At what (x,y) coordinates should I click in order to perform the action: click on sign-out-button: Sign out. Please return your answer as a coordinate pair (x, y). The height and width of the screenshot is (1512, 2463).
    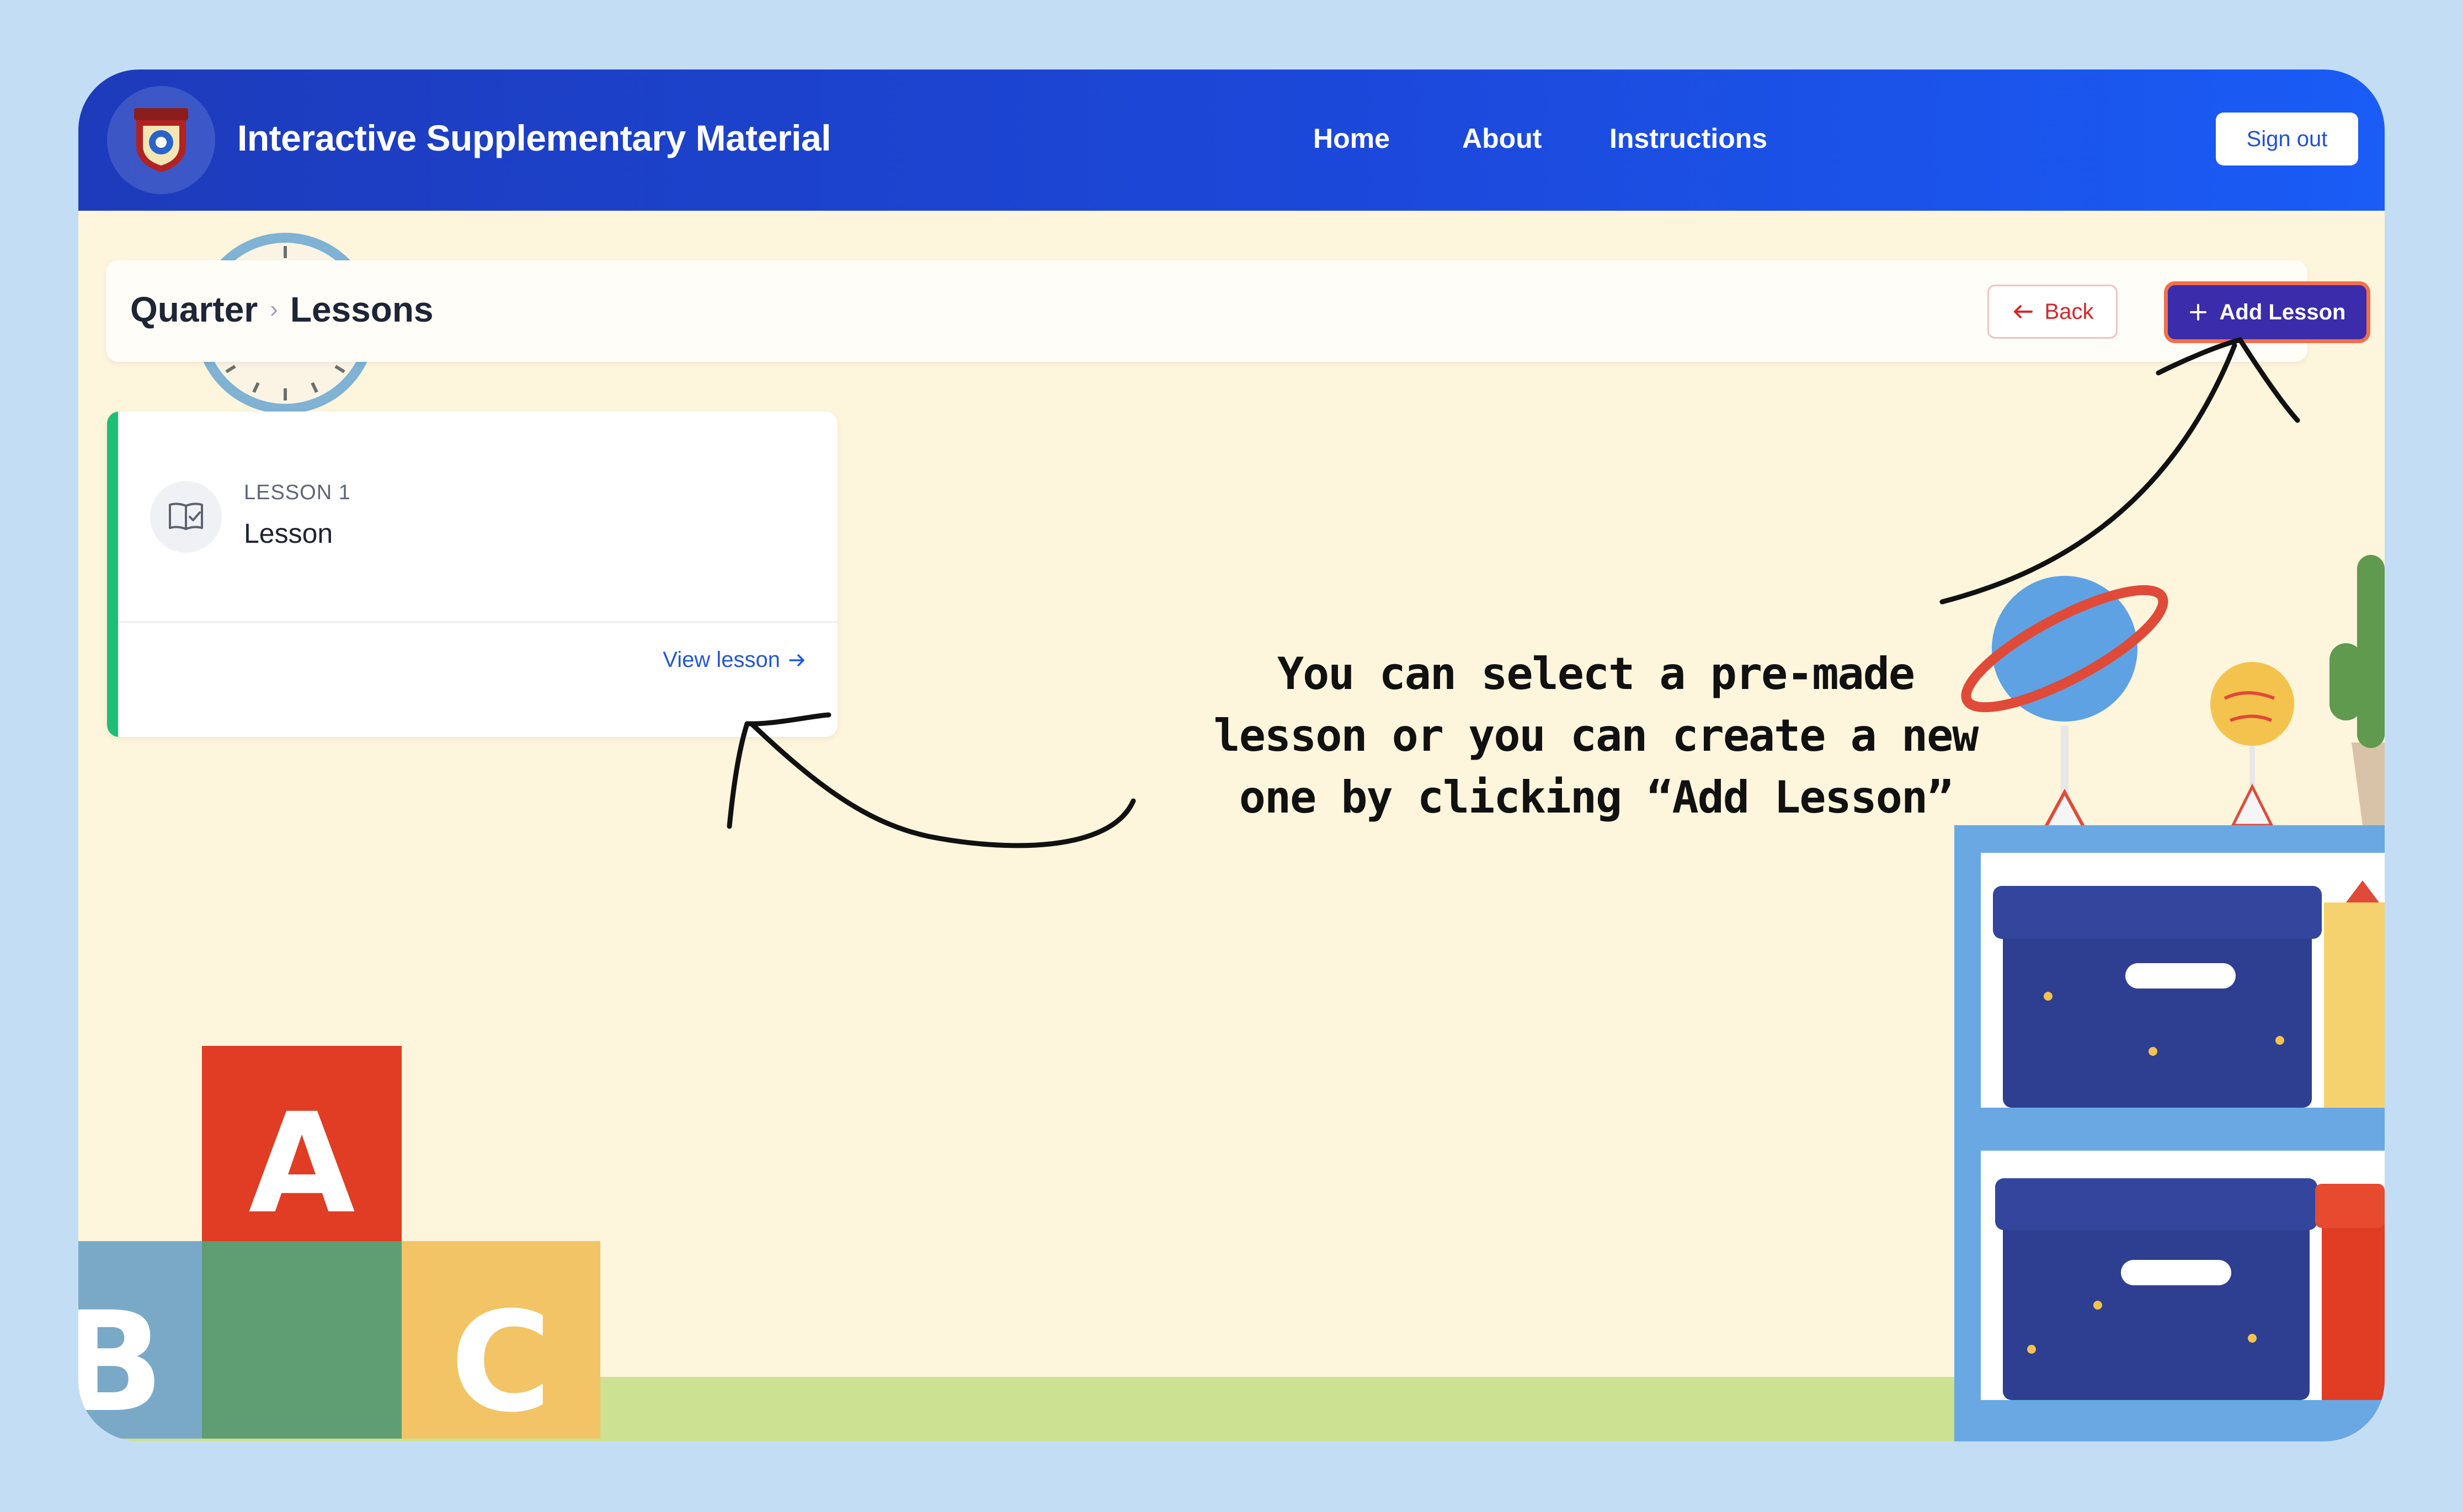
    Looking at the image, I should click on (2287, 139).